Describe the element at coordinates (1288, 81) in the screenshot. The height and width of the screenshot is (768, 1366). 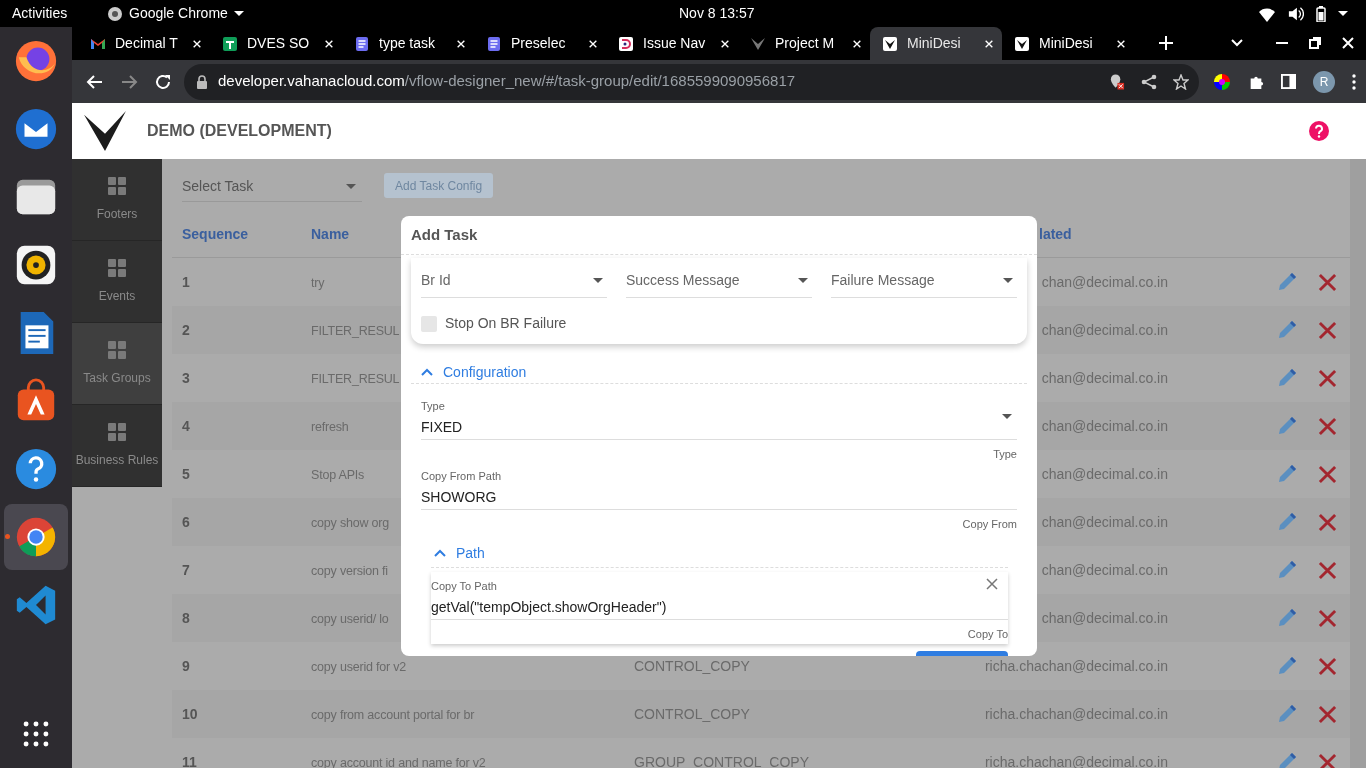
I see `side-panel-icon` at that location.